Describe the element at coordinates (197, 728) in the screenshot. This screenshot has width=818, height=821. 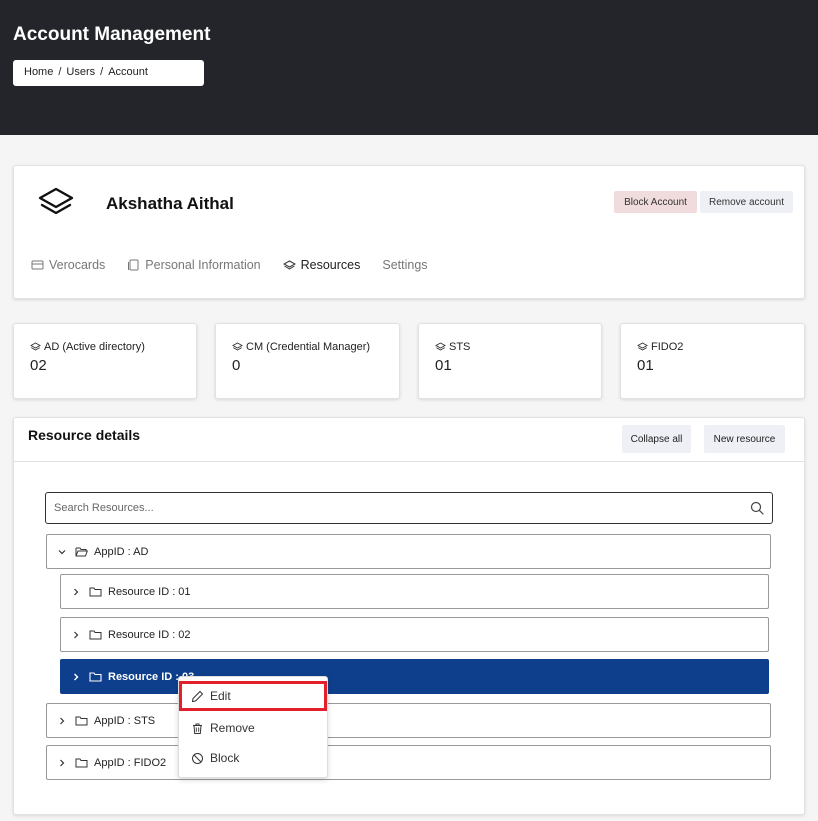
I see `trash-icon` at that location.